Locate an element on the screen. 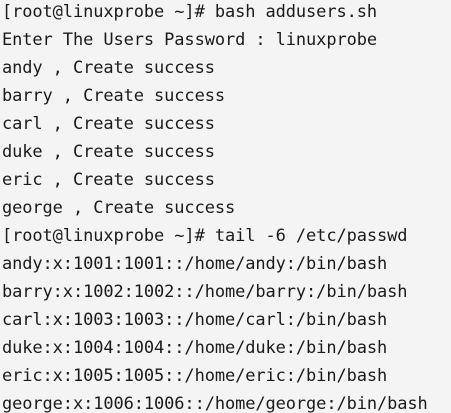  prompt-line: [root@linuxprobe ~]# tail -6 /etc/passwd is located at coordinates (205, 236).